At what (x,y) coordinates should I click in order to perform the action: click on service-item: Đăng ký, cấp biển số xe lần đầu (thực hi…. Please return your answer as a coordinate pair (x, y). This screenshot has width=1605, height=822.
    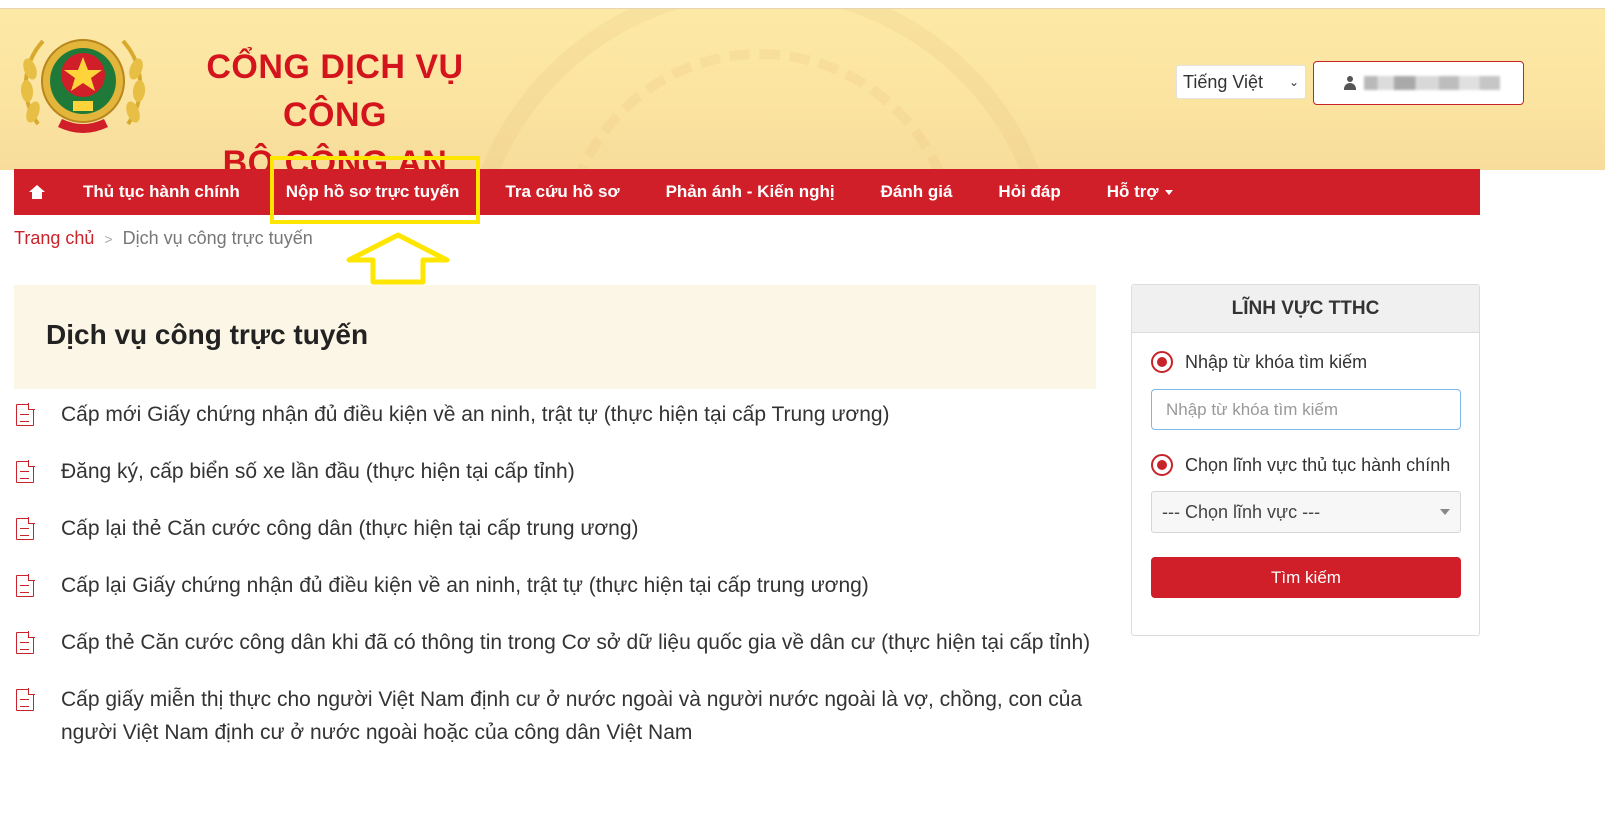
    Looking at the image, I should click on (559, 471).